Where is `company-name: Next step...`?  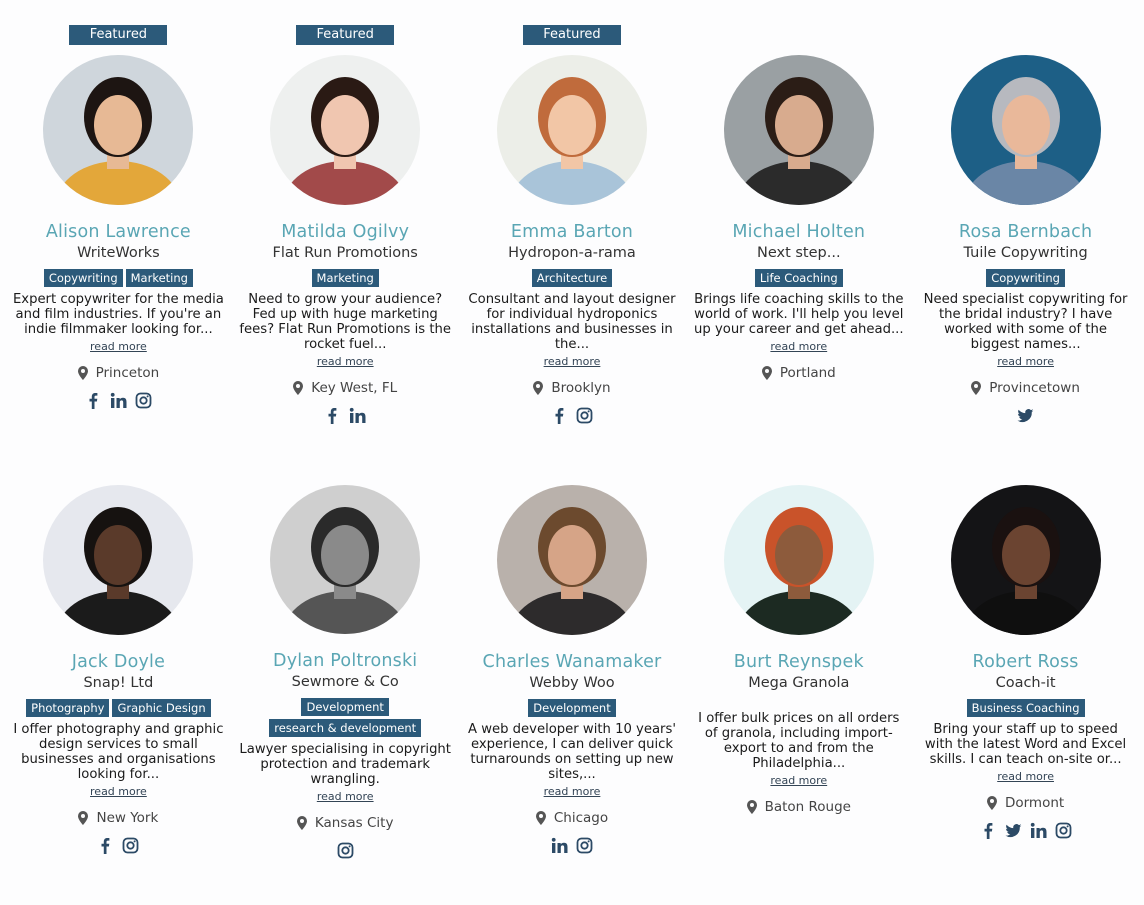
company-name: Next step... is located at coordinates (798, 253).